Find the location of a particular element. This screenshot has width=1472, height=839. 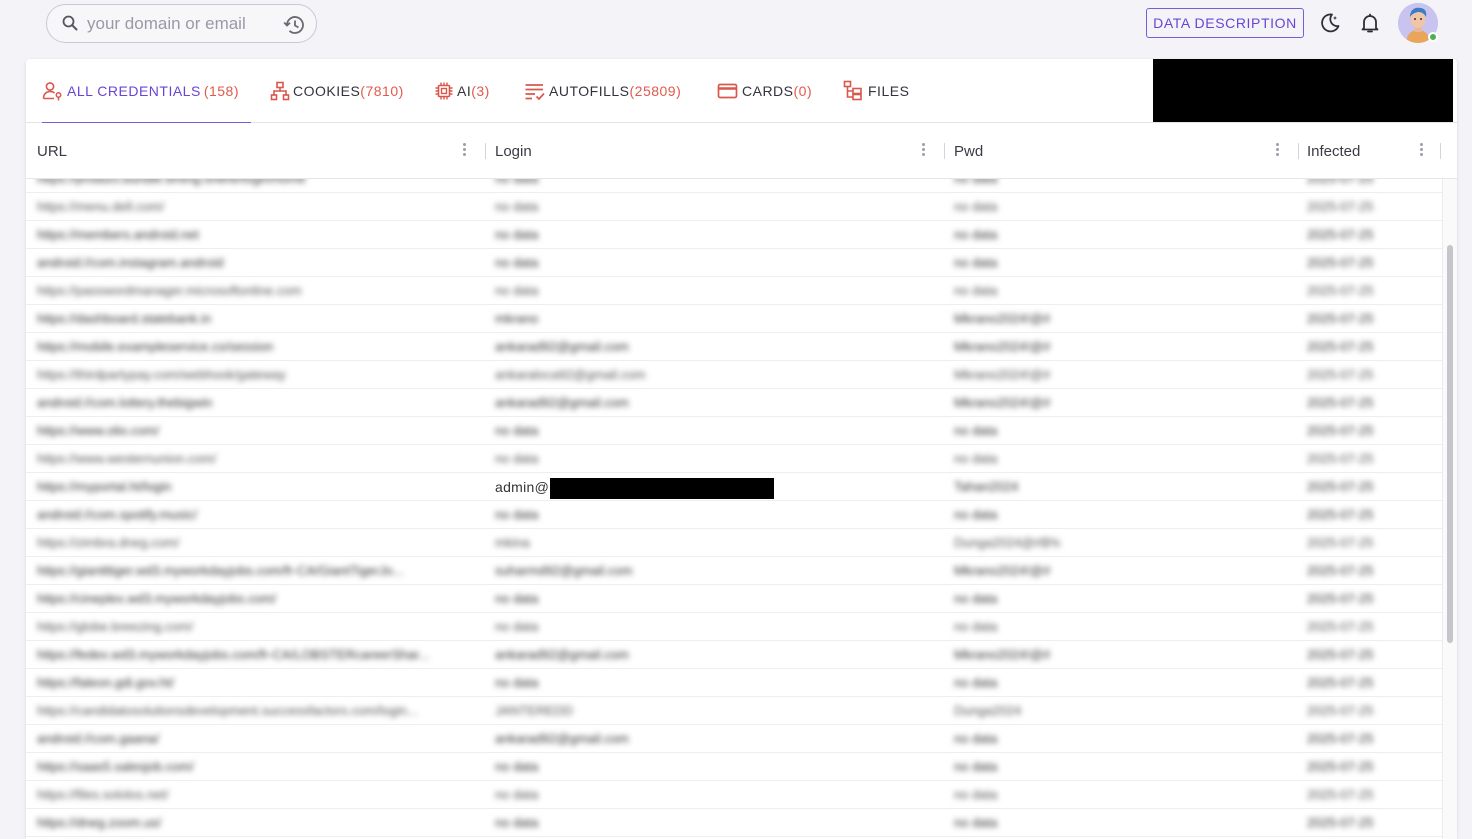

column-menu-login is located at coordinates (924, 151).